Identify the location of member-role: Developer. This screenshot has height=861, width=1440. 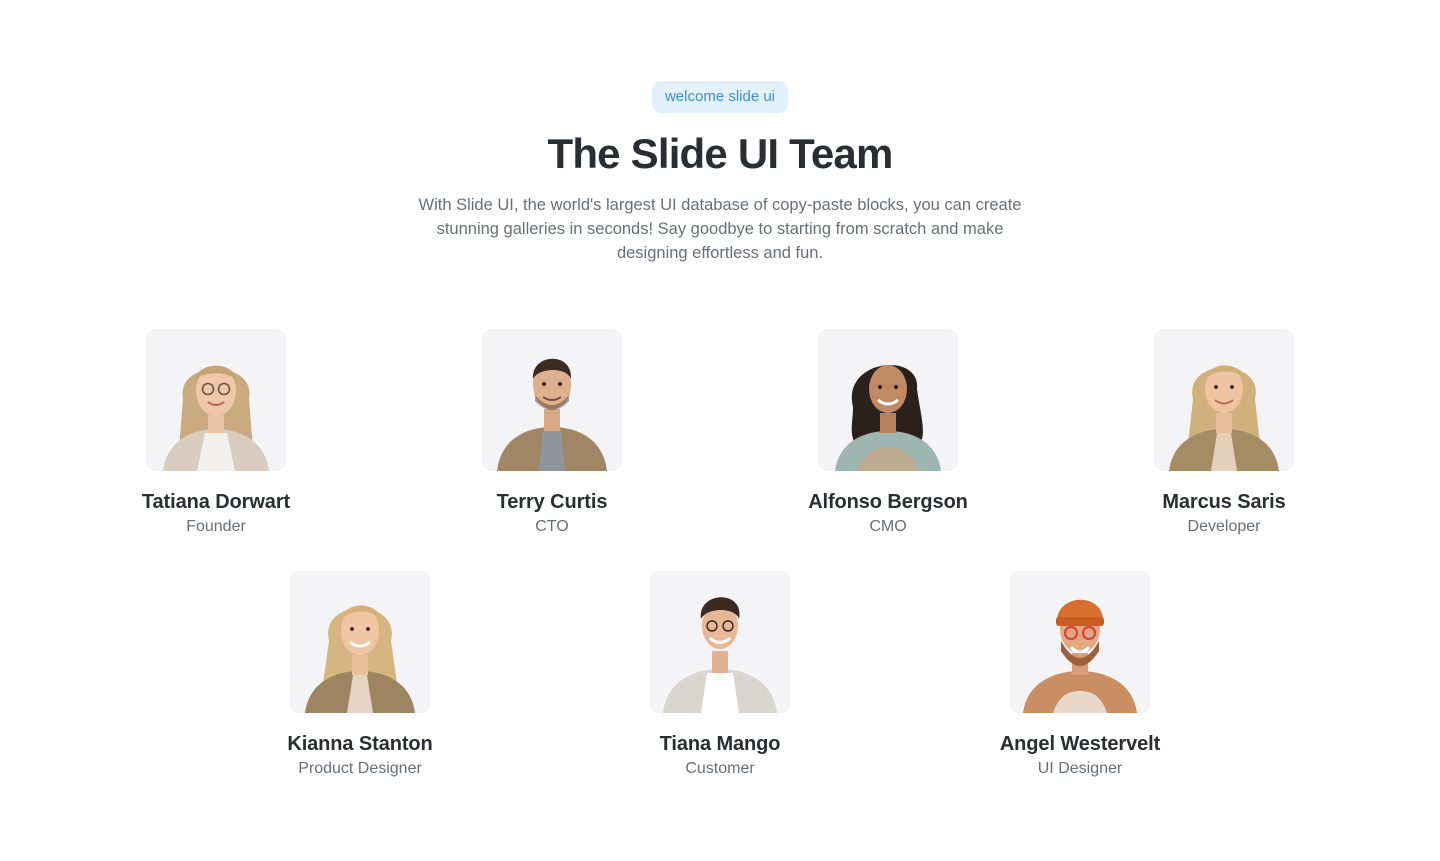
(1224, 526).